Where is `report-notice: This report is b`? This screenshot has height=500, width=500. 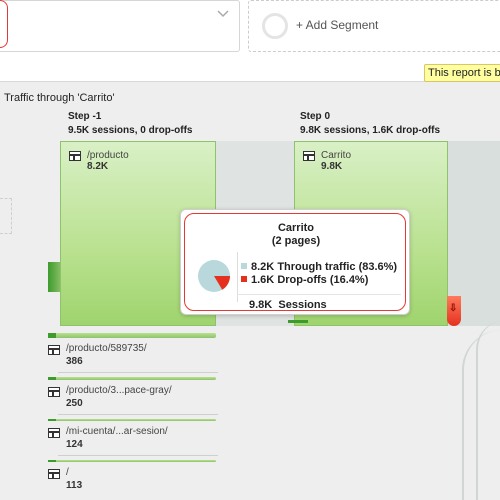 report-notice: This report is b is located at coordinates (462, 73).